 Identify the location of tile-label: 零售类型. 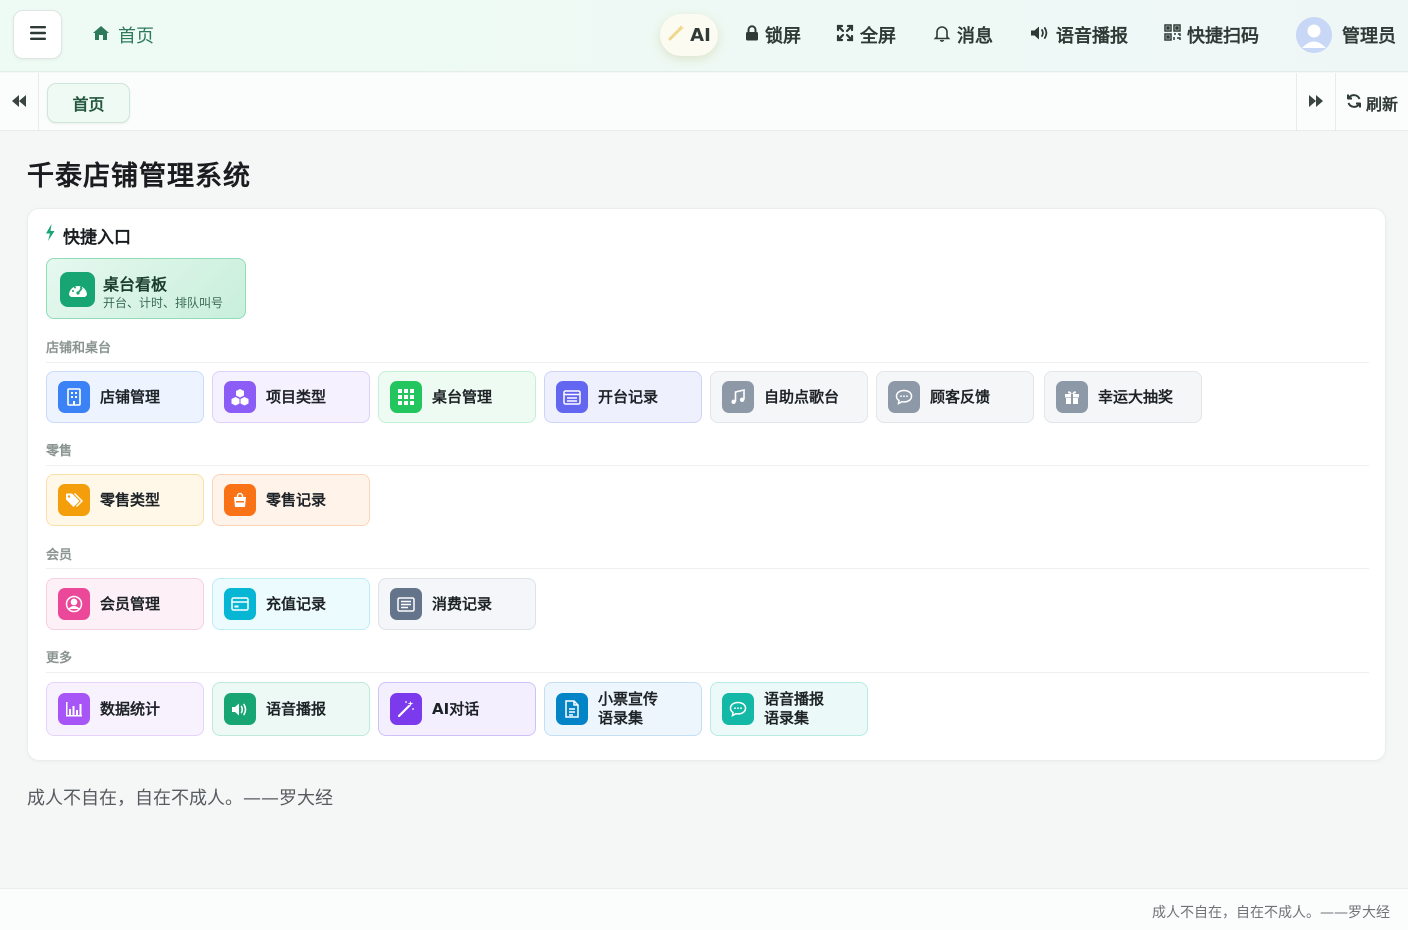
(130, 499).